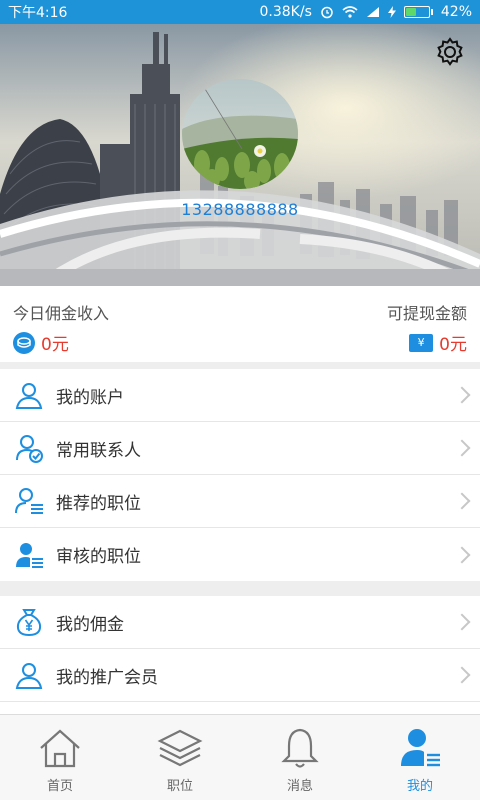 This screenshot has width=480, height=800. Describe the element at coordinates (285, 12) in the screenshot. I see `network-speed: 0.38K/s` at that location.